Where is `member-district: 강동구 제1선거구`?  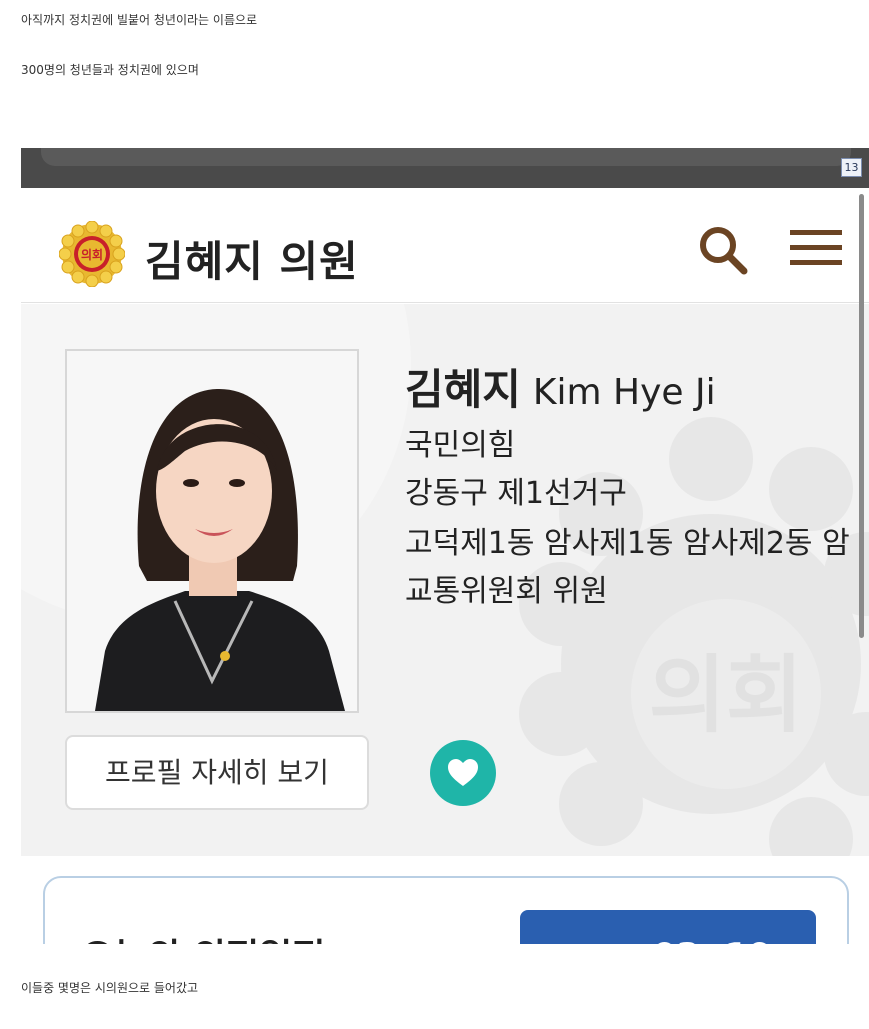 member-district: 강동구 제1선거구 is located at coordinates (516, 493).